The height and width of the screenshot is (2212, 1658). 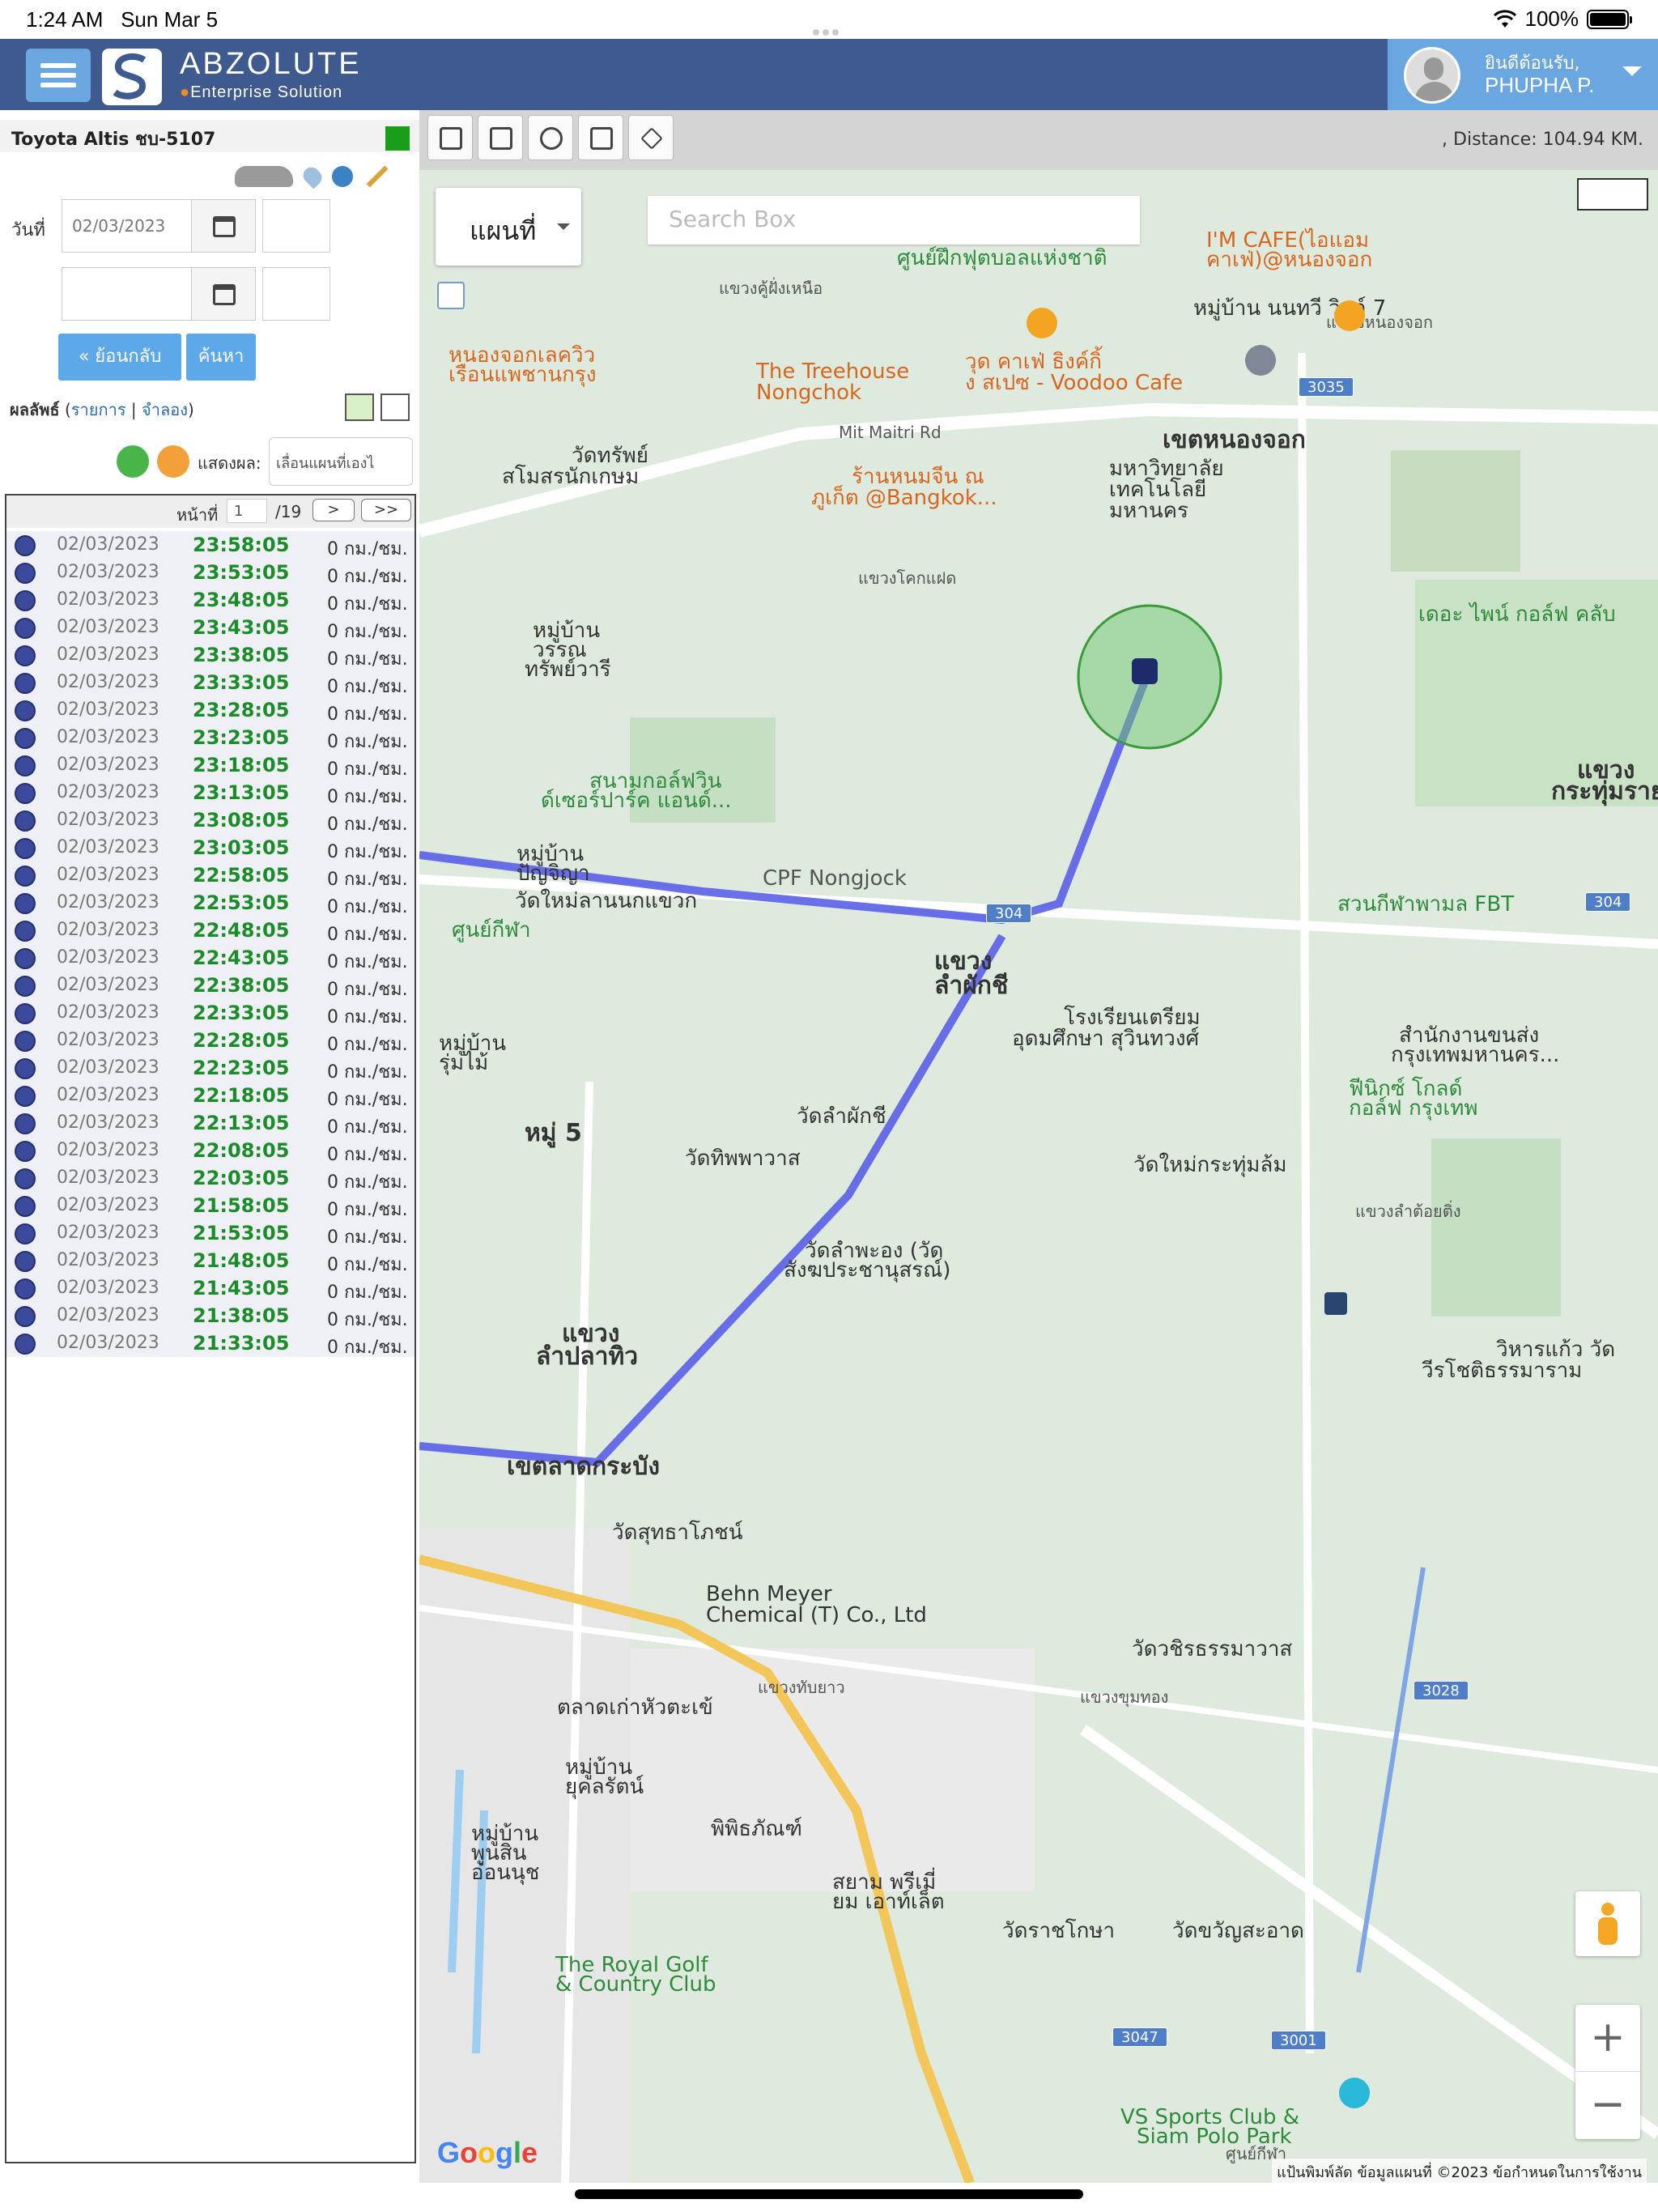 What do you see at coordinates (296, 294) in the screenshot?
I see `time-to-input` at bounding box center [296, 294].